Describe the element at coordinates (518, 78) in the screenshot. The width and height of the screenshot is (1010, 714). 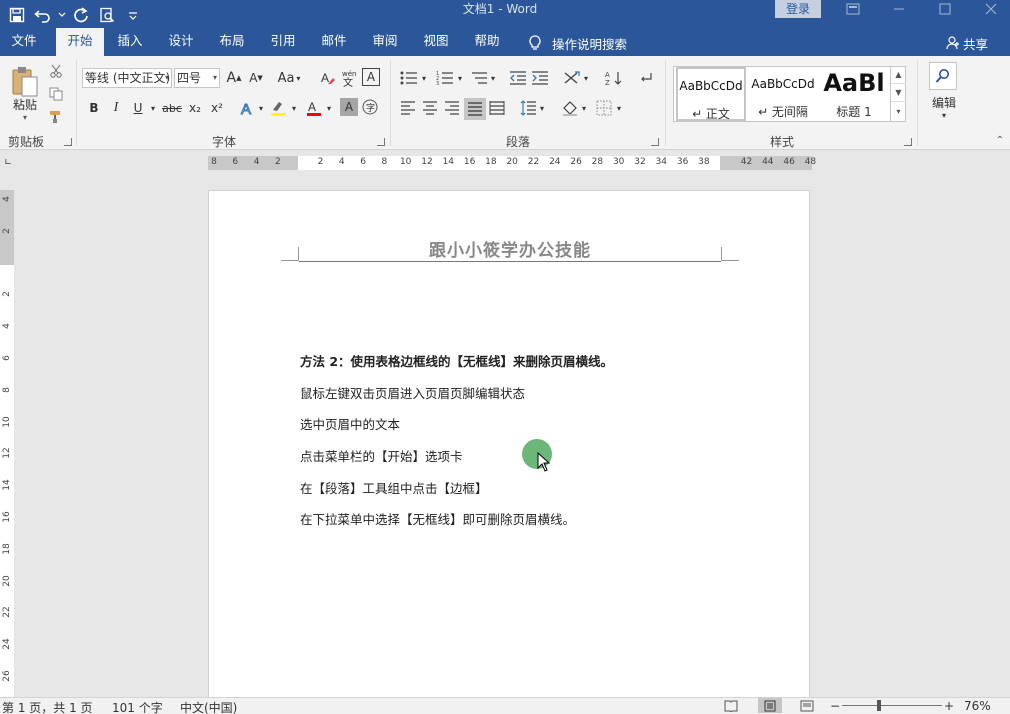
I see `decrease-indent-icon` at that location.